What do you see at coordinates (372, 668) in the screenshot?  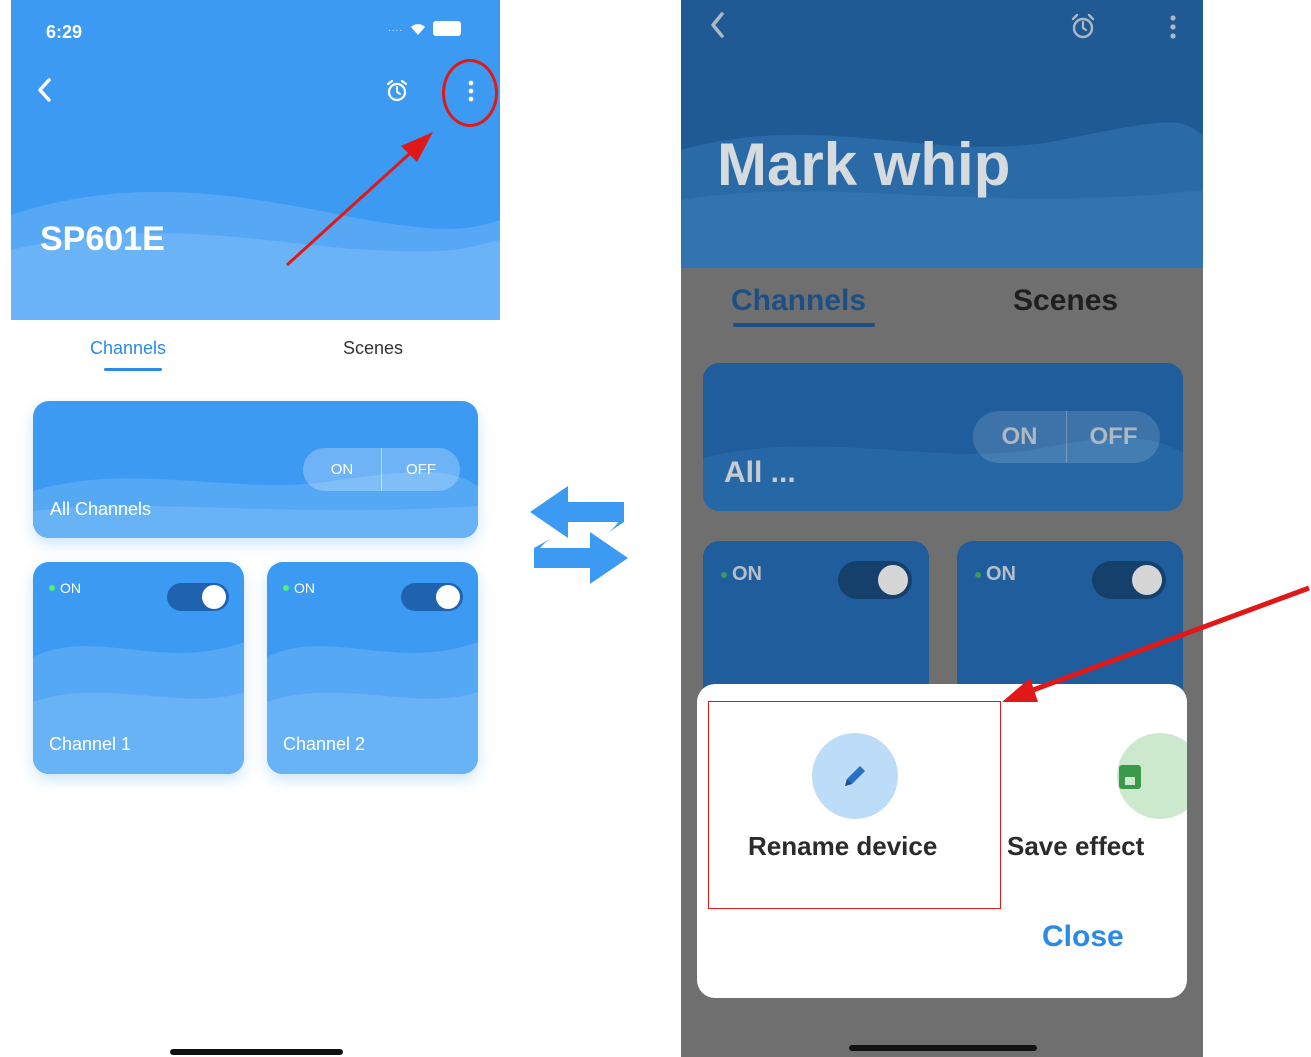 I see `channel-card: ON Channel 2` at bounding box center [372, 668].